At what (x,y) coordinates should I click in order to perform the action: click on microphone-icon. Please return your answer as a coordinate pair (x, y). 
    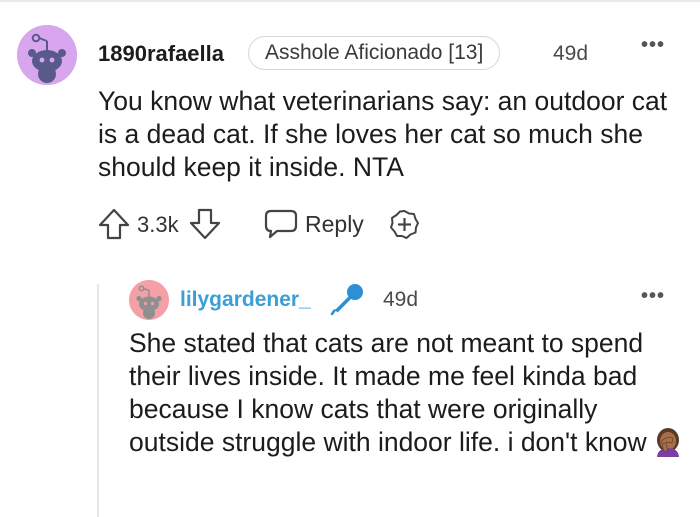
    Looking at the image, I should click on (346, 300).